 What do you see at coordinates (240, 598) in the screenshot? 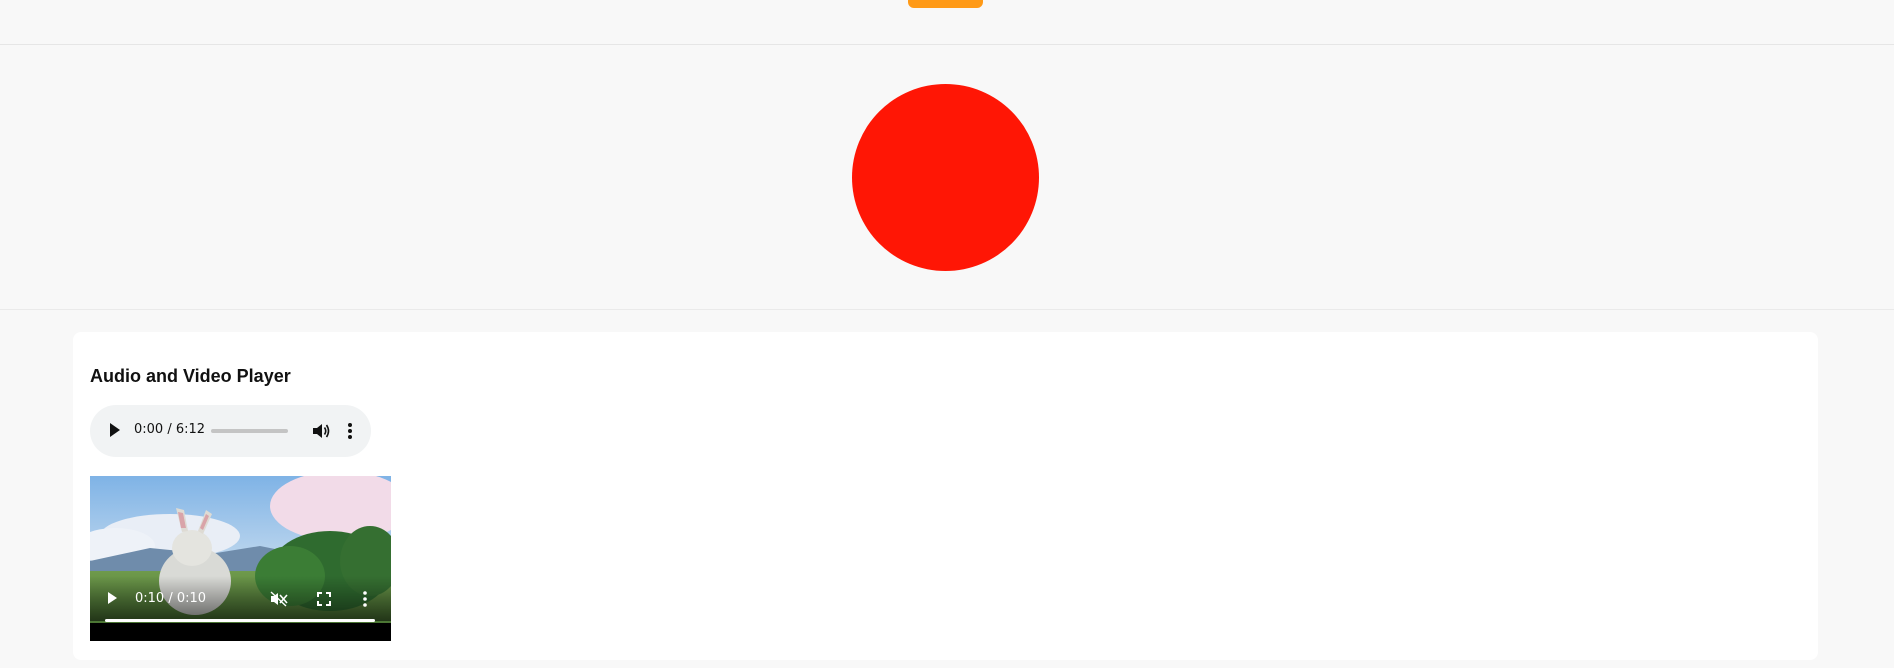
I see `video-controls: 0:10 / 0:10` at bounding box center [240, 598].